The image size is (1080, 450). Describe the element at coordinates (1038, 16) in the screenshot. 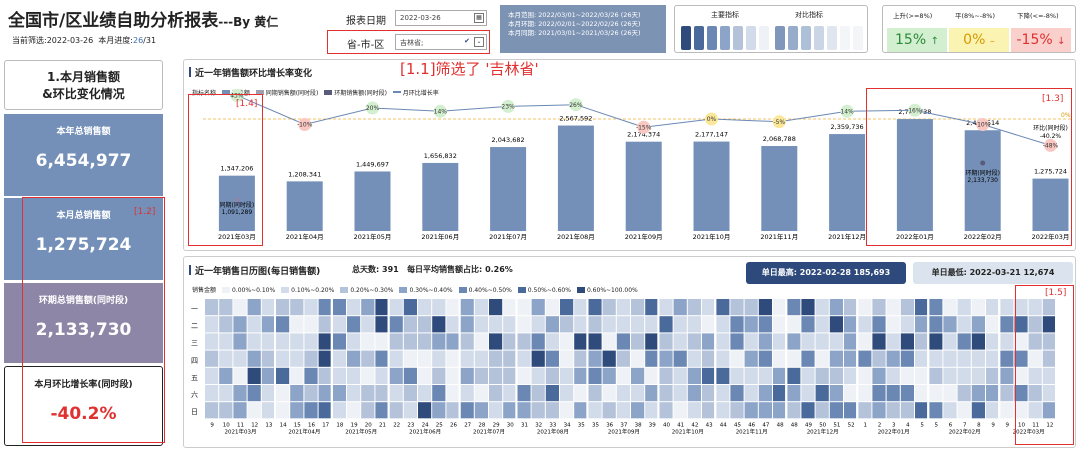

I see `down-label: 下降(<=-8%)` at that location.